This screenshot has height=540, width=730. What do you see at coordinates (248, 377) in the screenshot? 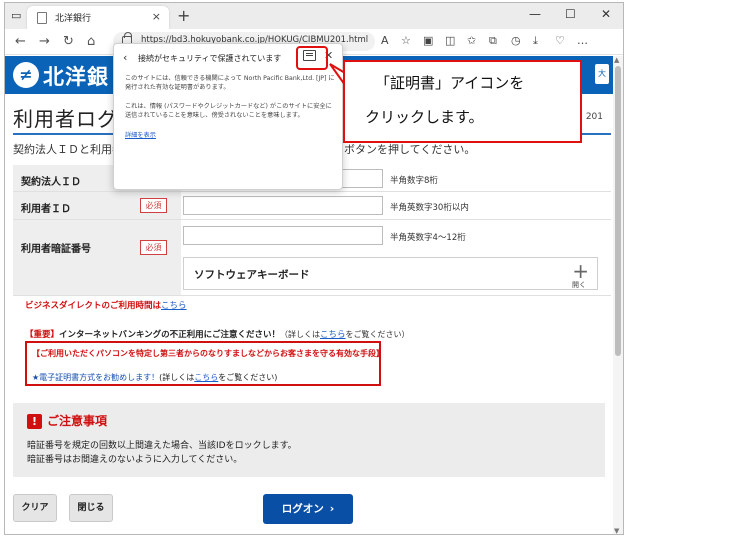
I see `cert-paren-close: をご覧ください)` at bounding box center [248, 377].